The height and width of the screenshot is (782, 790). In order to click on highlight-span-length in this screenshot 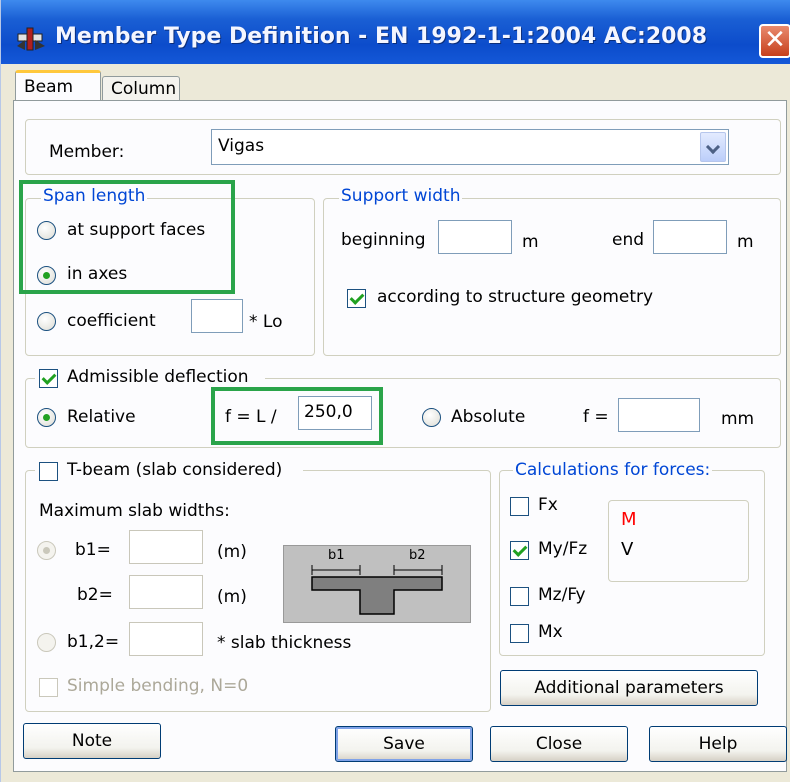, I will do `click(127, 237)`.